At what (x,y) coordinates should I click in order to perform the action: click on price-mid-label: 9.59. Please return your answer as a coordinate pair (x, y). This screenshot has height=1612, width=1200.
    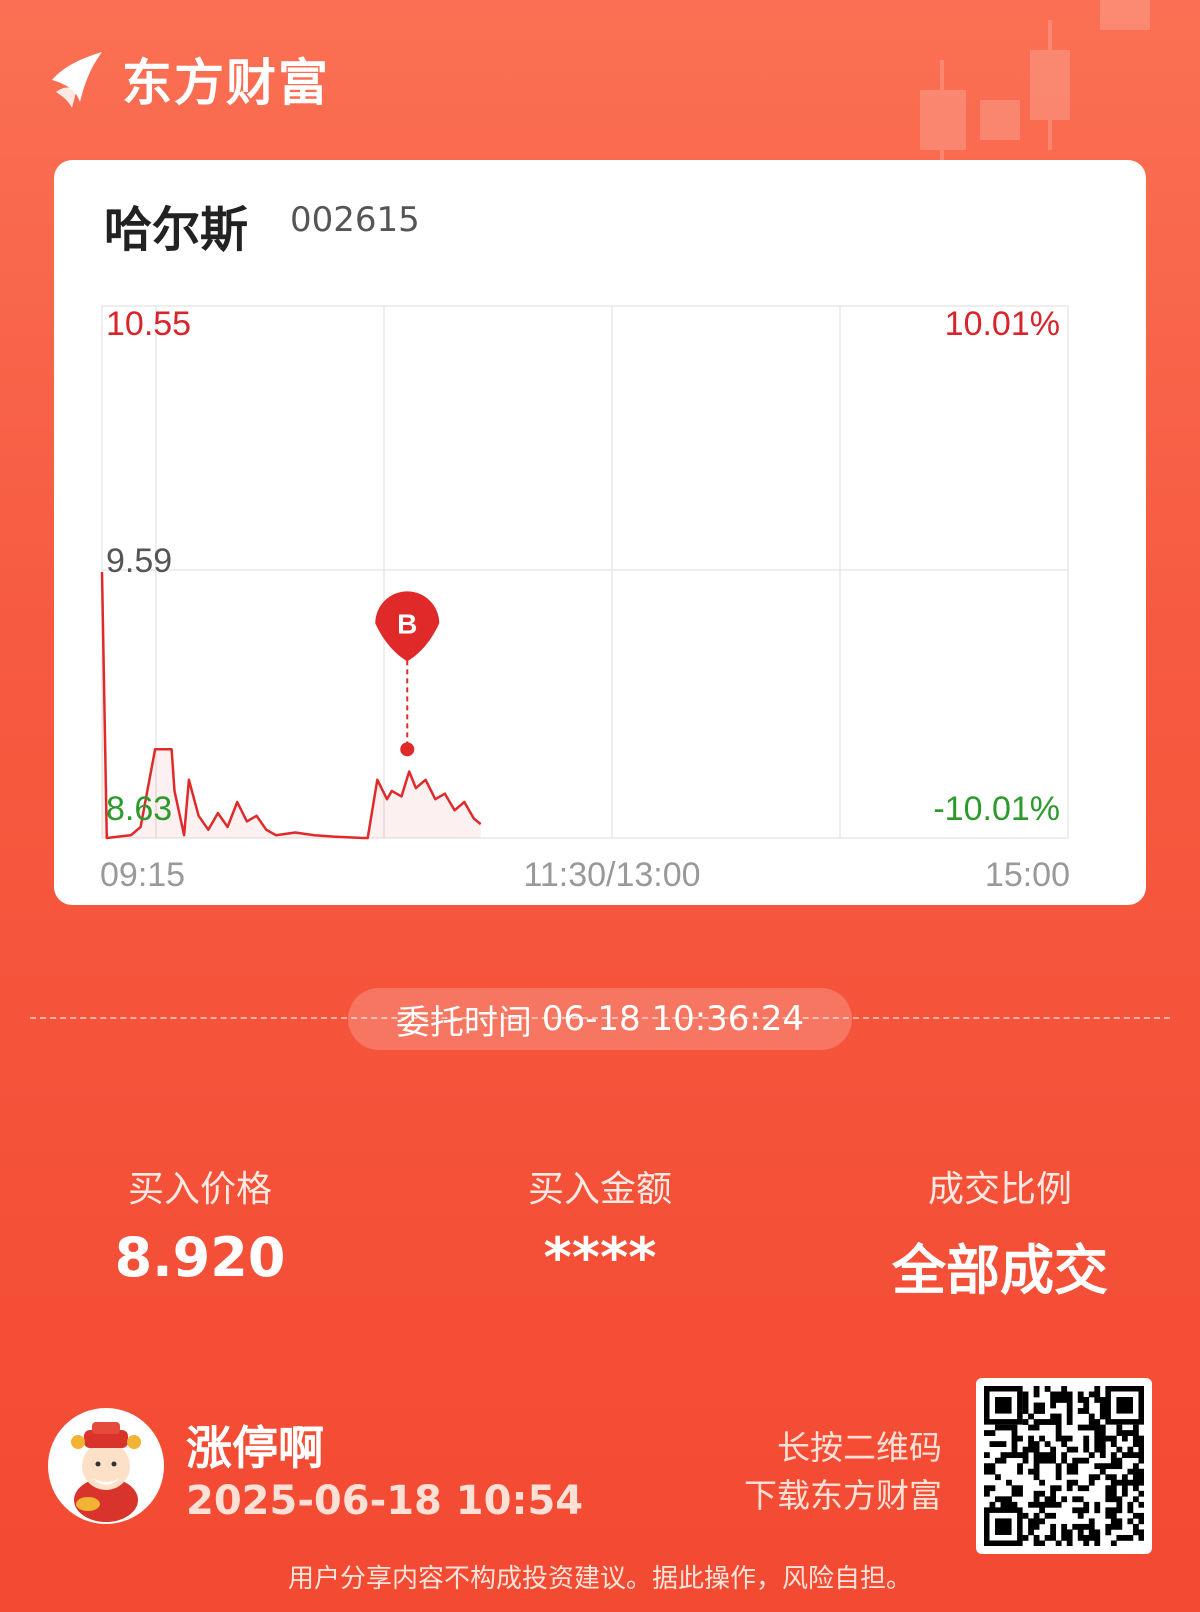
    Looking at the image, I should click on (139, 561).